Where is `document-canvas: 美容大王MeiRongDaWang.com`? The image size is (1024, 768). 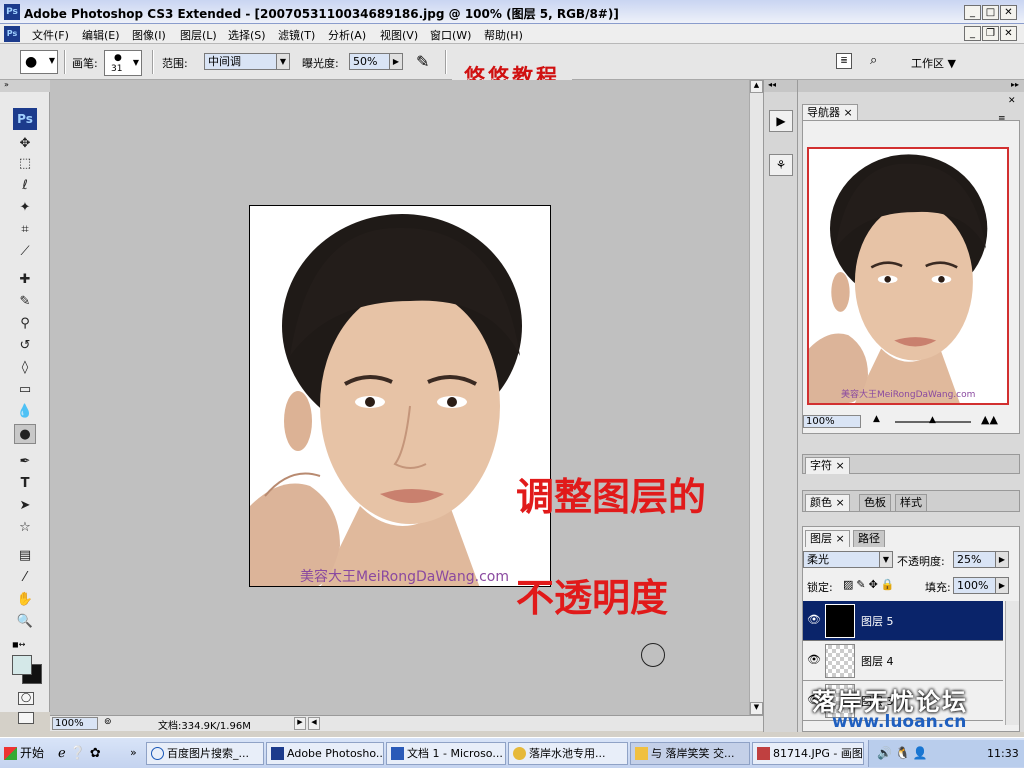 document-canvas: 美容大王MeiRongDaWang.com is located at coordinates (400, 396).